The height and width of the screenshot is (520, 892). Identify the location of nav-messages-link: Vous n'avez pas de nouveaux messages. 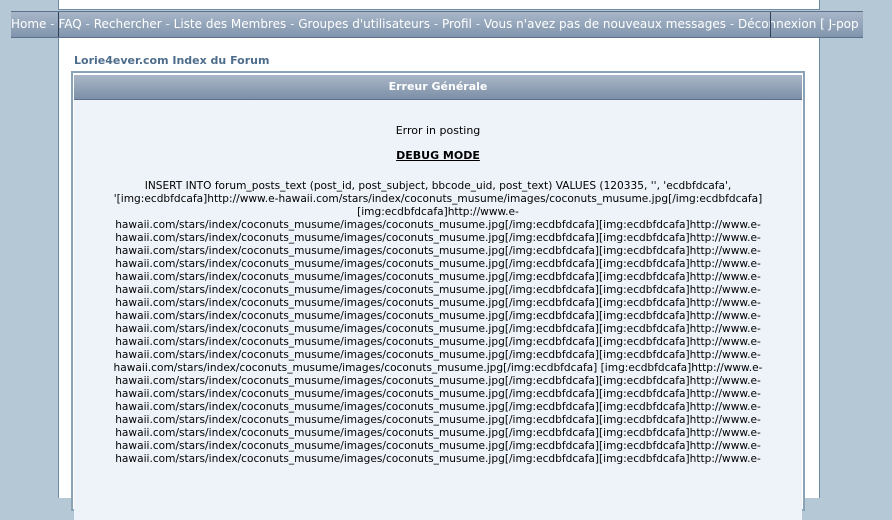
(605, 24).